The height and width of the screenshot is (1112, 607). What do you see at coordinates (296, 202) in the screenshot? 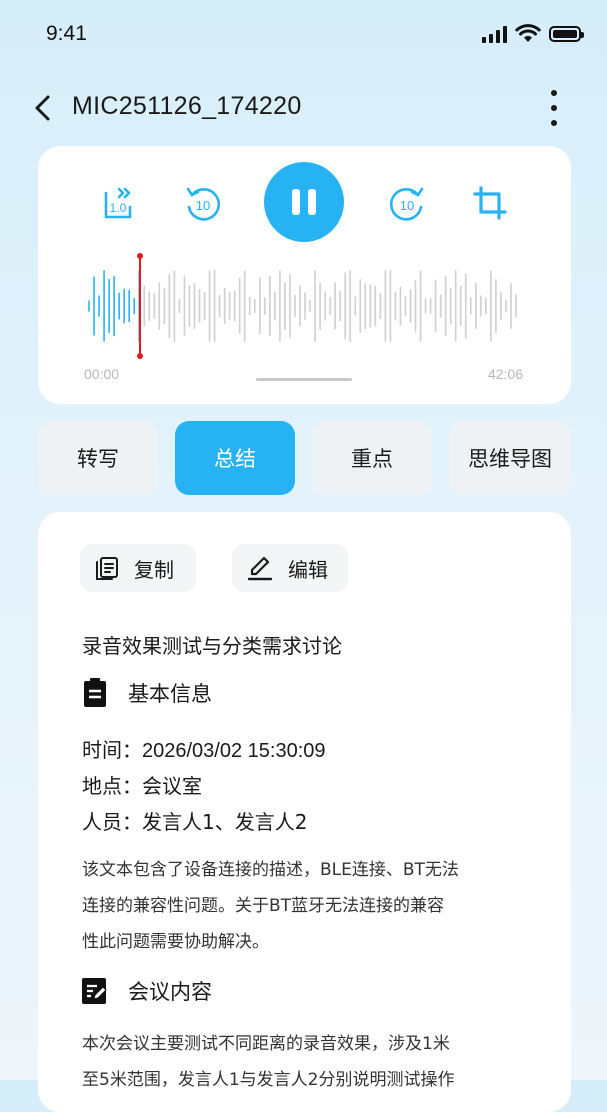
I see `pause-icon` at bounding box center [296, 202].